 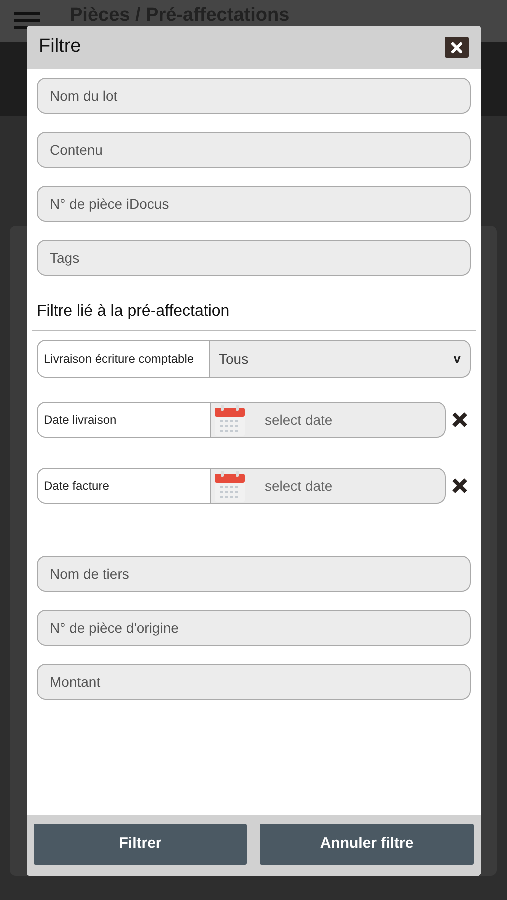 I want to click on field-label: Livraison écriture comptable, so click(x=123, y=359).